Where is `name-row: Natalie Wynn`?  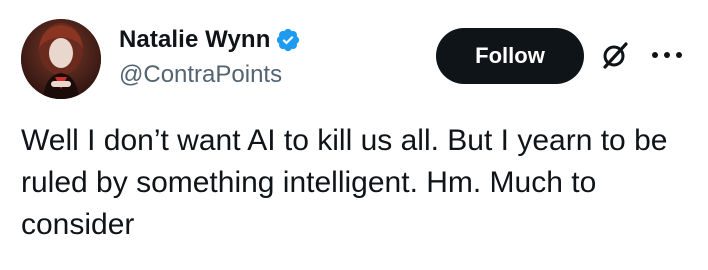 name-row: Natalie Wynn is located at coordinates (210, 40).